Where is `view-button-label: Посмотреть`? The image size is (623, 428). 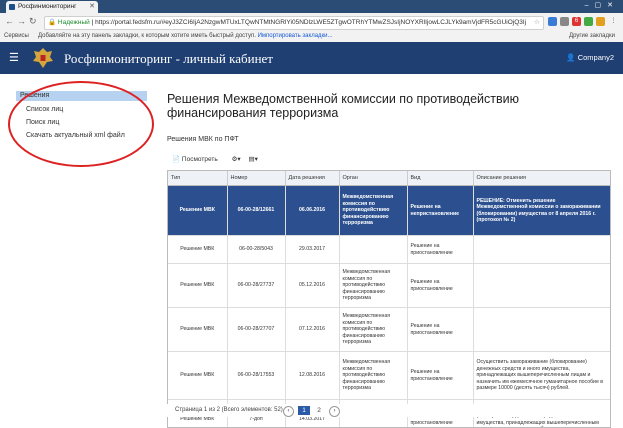 view-button-label: Посмотреть is located at coordinates (200, 159).